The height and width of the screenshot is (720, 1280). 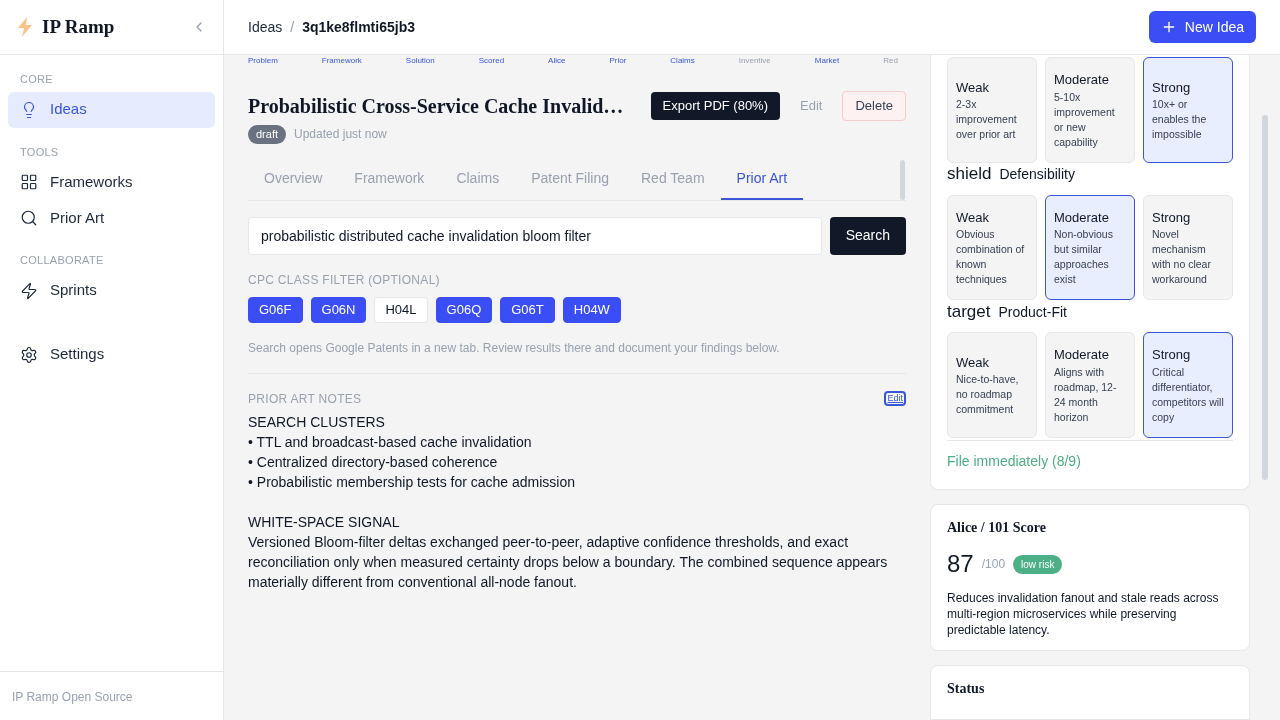 What do you see at coordinates (25, 27) in the screenshot?
I see `lightning-logo-icon` at bounding box center [25, 27].